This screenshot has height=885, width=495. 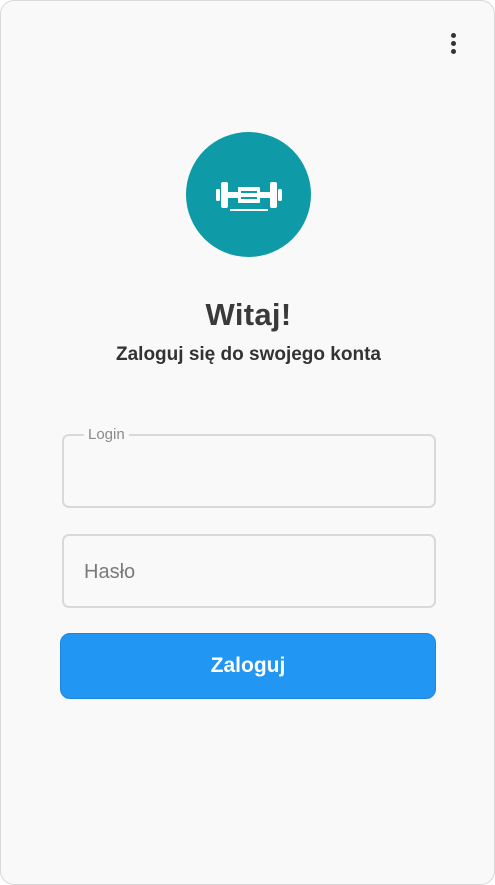 What do you see at coordinates (248, 314) in the screenshot?
I see `welcome-title: Witaj!` at bounding box center [248, 314].